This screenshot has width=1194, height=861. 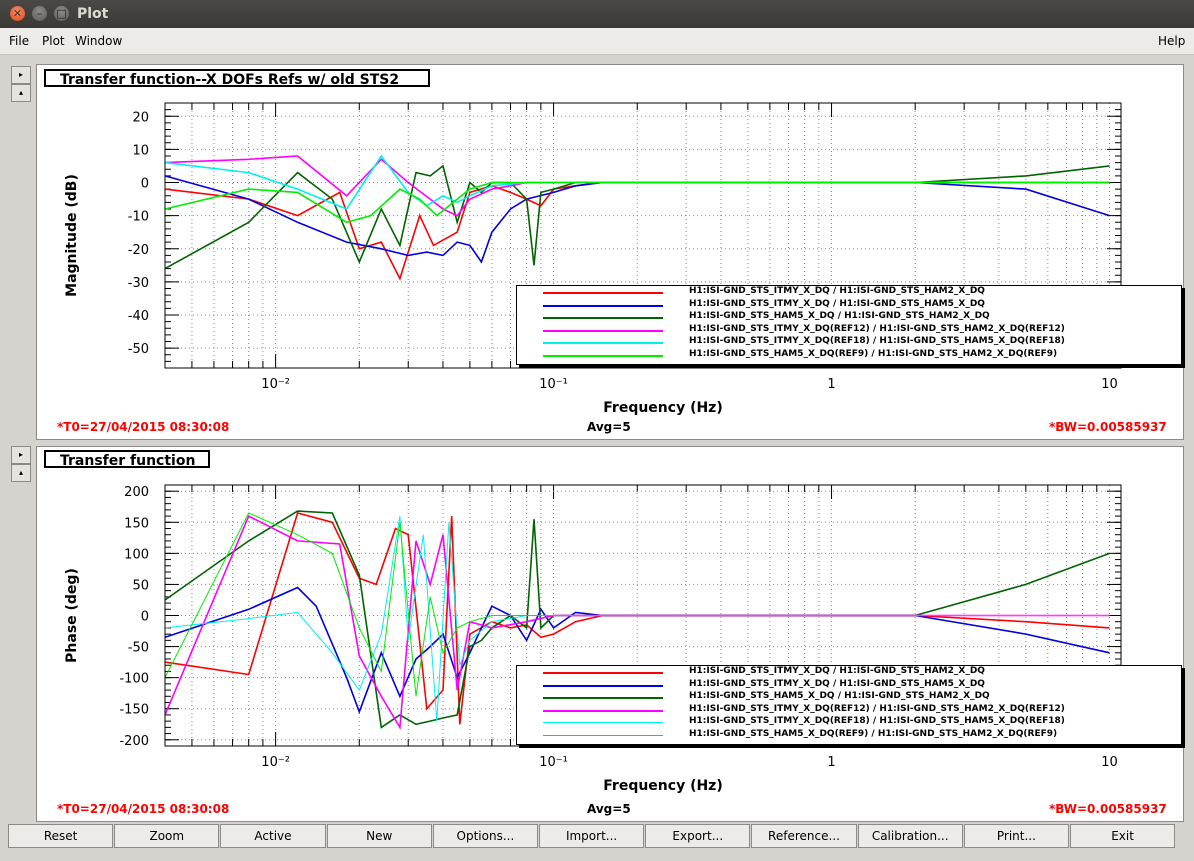 I want to click on zoom-button: Zoom, so click(x=167, y=836).